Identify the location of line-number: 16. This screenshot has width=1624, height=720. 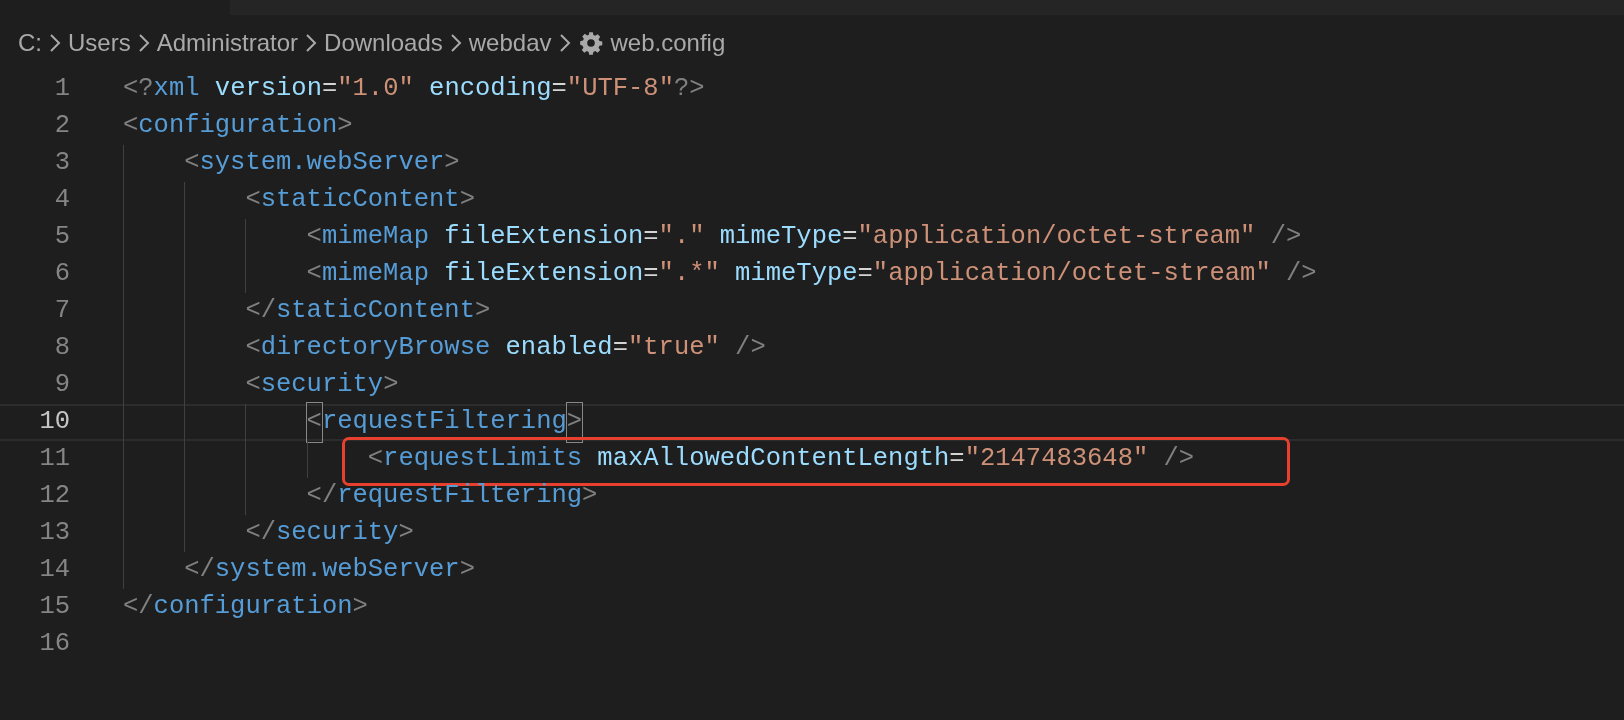
(54, 644).